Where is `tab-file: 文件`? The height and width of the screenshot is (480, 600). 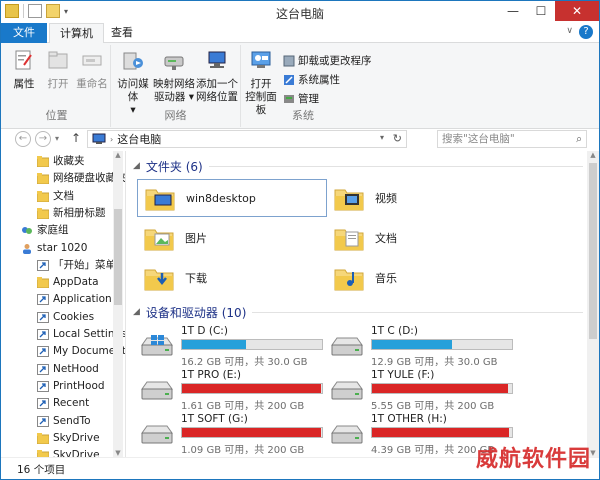
tab-file: 文件 is located at coordinates (24, 33).